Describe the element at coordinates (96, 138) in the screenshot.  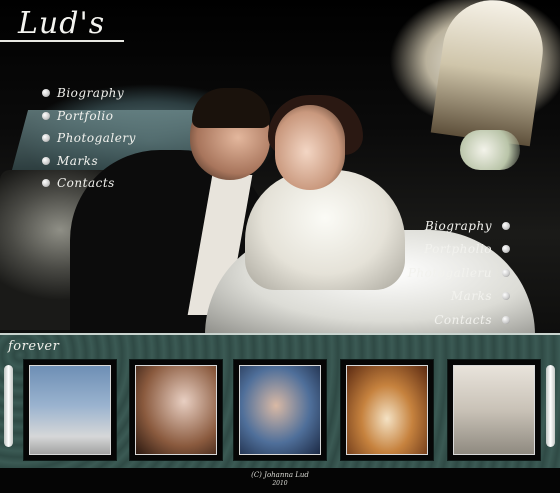
I see `left-nav-label: Photogalery` at that location.